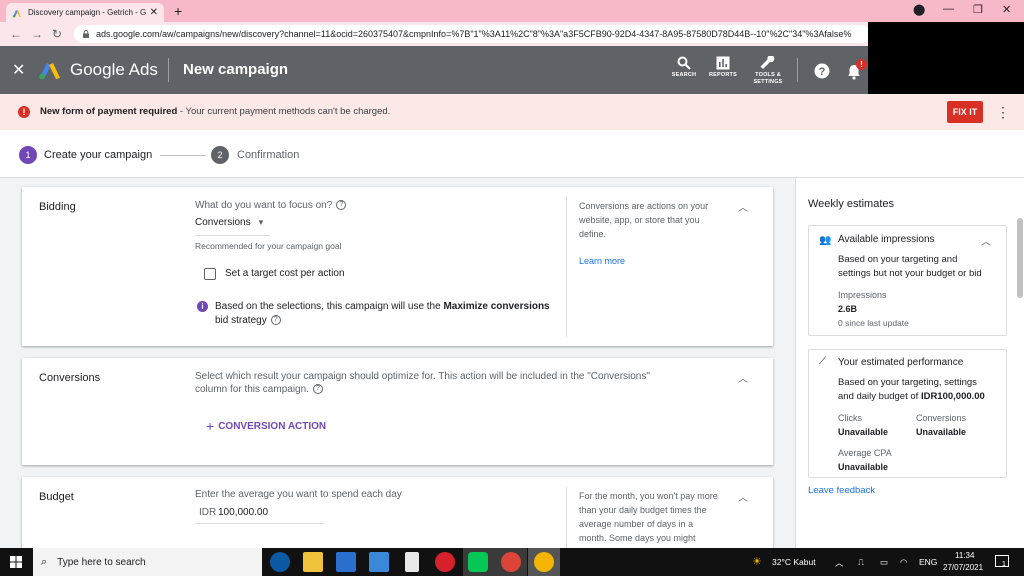 The height and width of the screenshot is (576, 1024). What do you see at coordinates (478, 562) in the screenshot?
I see `line-app-icon` at bounding box center [478, 562].